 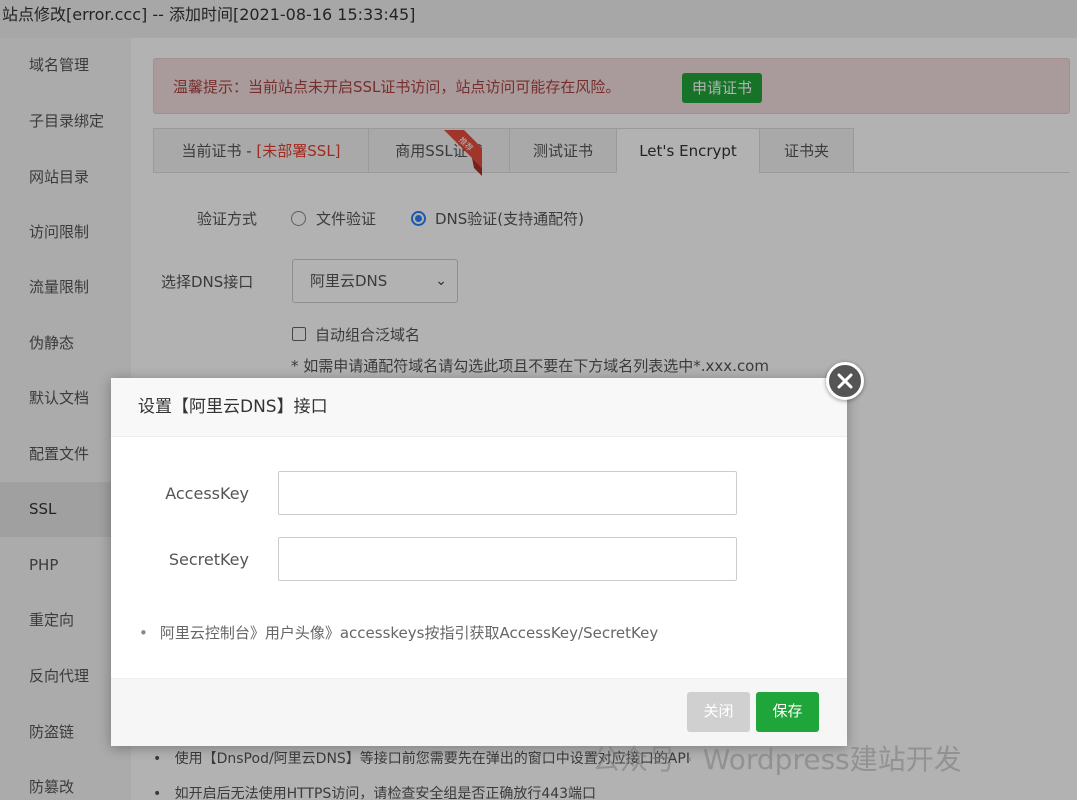 What do you see at coordinates (507, 559) in the screenshot?
I see `secretkey-input` at bounding box center [507, 559].